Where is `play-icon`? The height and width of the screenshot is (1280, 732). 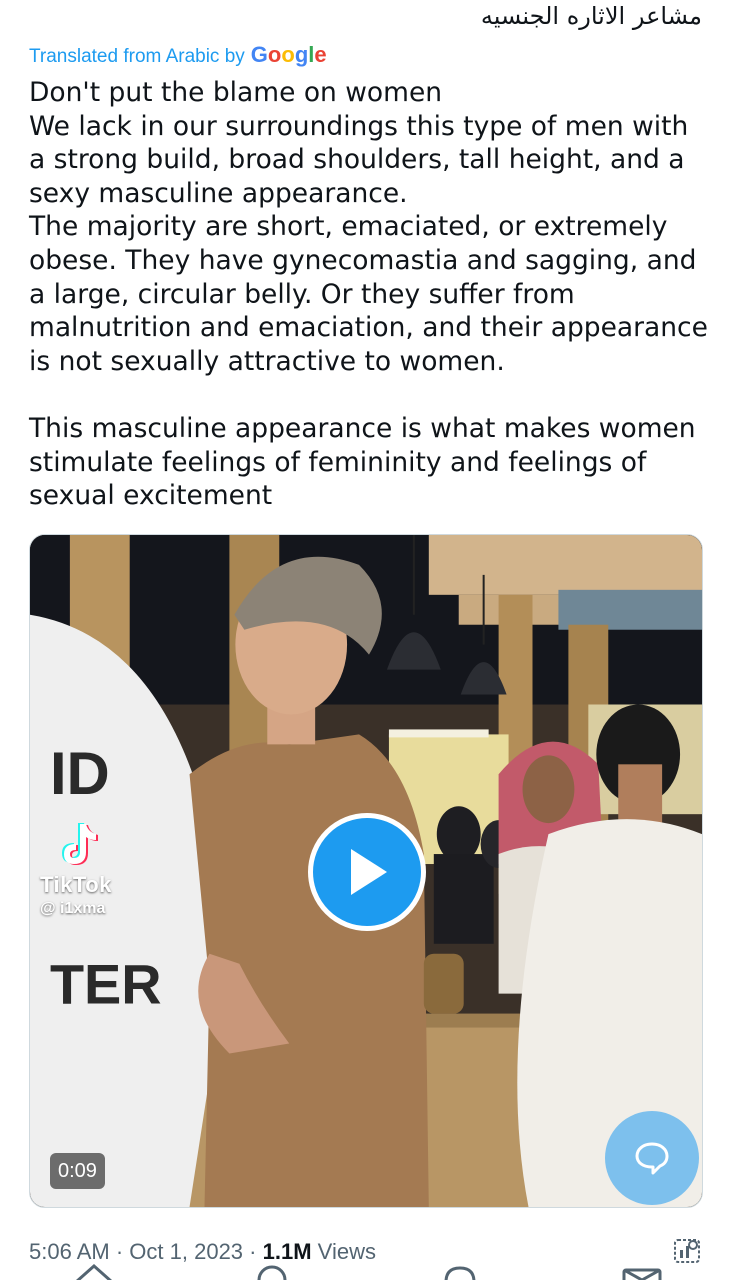
play-icon is located at coordinates (369, 872).